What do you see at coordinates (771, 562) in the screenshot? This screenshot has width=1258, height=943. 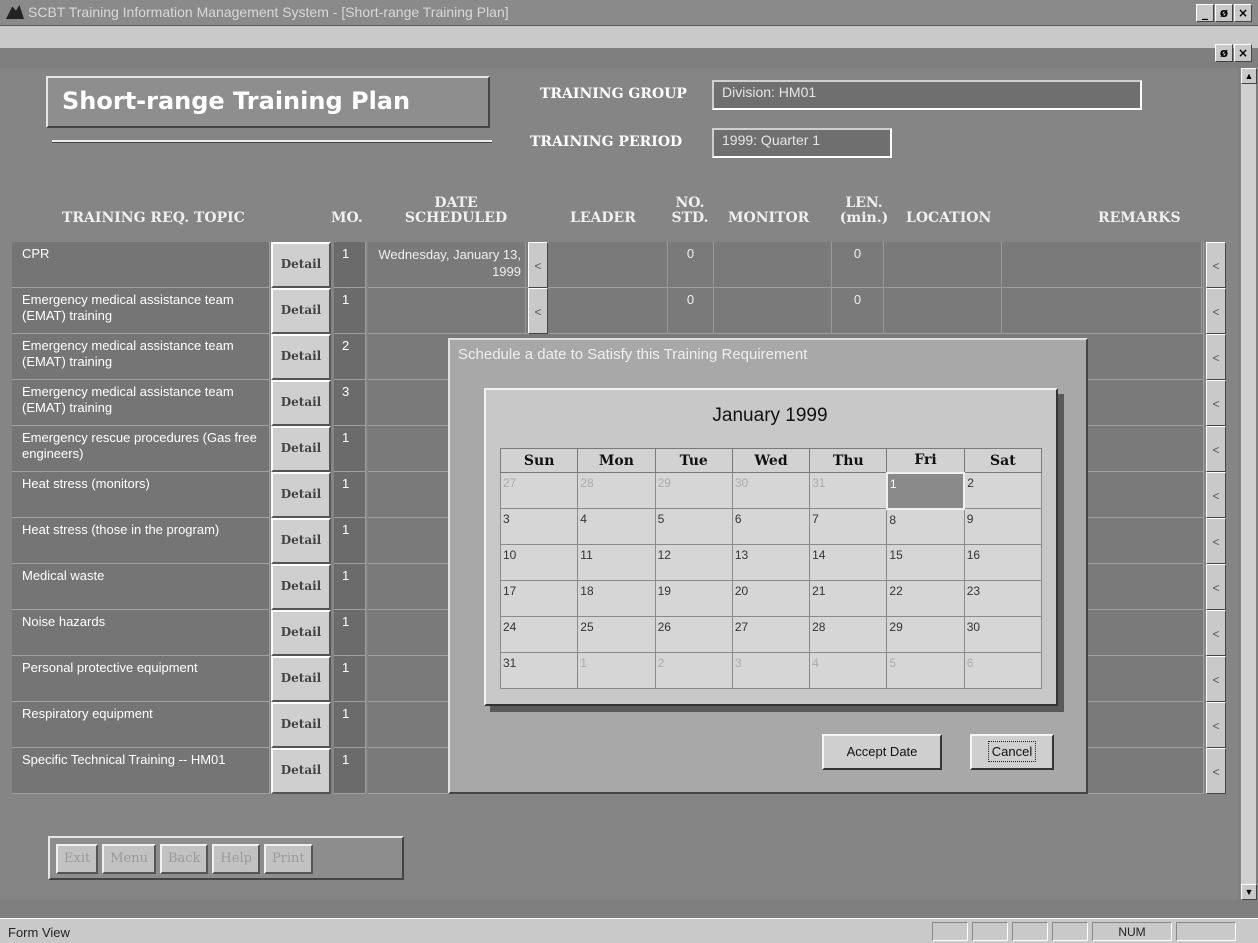 I see `calendar-day: 13` at bounding box center [771, 562].